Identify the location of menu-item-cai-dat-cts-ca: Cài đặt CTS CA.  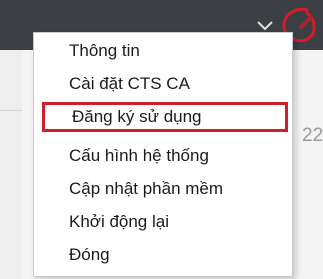
(163, 84).